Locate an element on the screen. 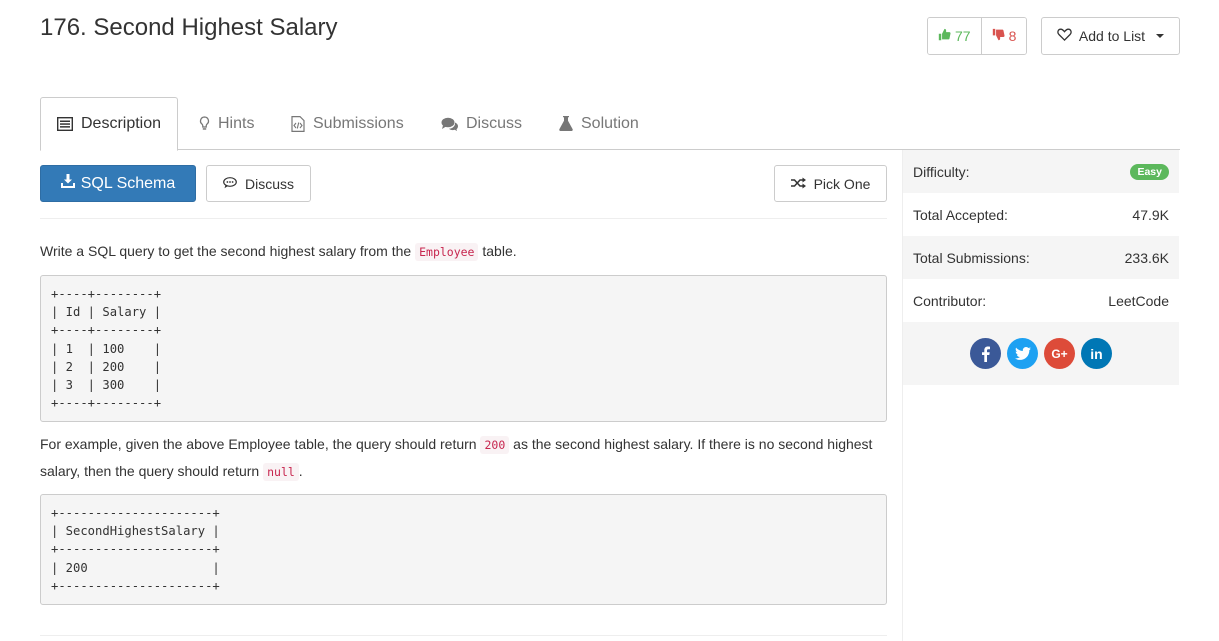  tab-submissions: Submissions is located at coordinates (347, 123).